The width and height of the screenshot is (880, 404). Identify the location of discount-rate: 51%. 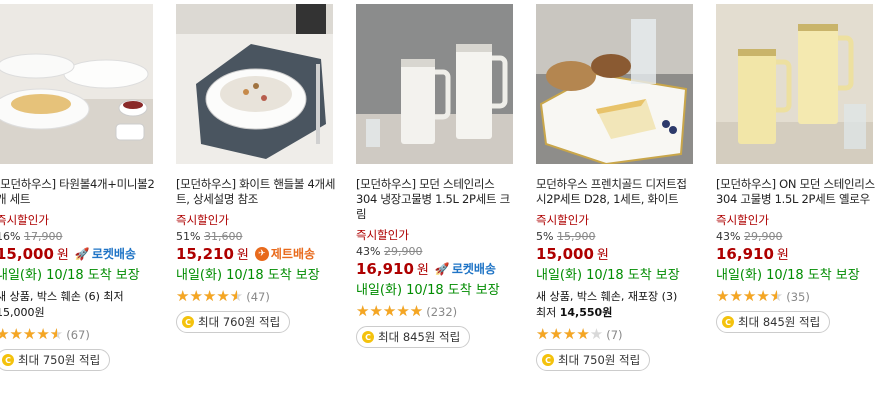
(188, 236).